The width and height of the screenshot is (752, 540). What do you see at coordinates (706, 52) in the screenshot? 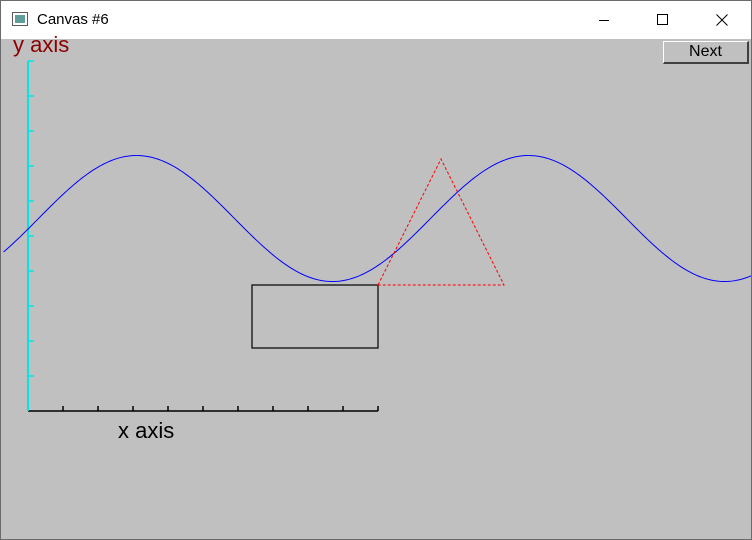
I see `next-button: Next` at bounding box center [706, 52].